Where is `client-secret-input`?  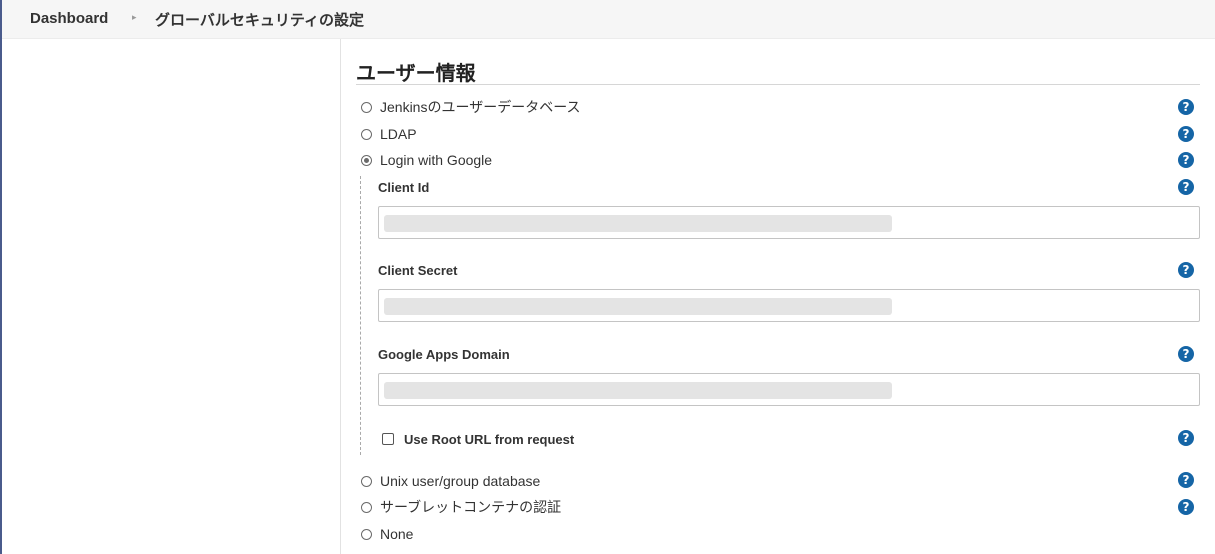 client-secret-input is located at coordinates (789, 305).